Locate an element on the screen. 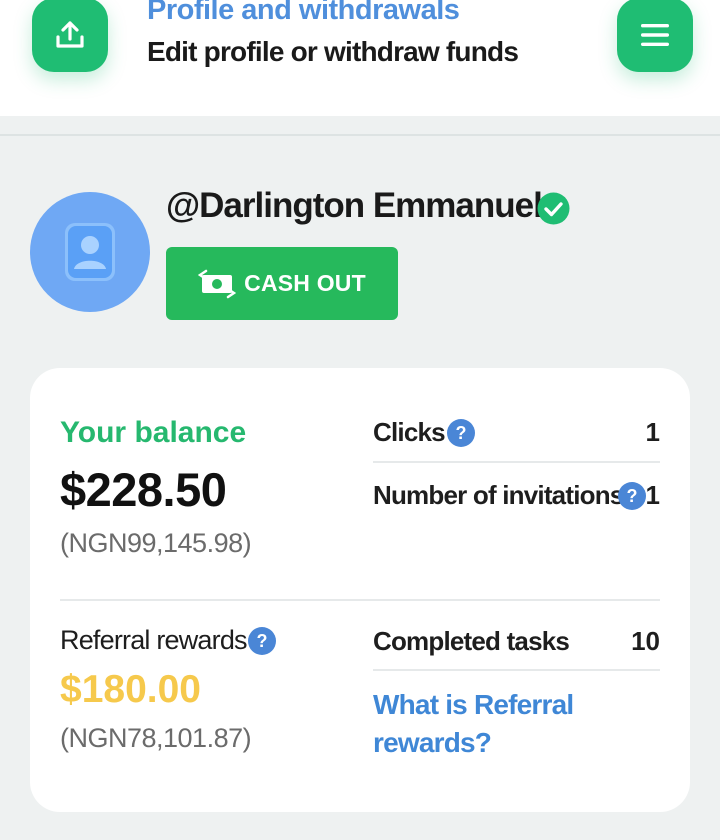 Image resolution: width=720 pixels, height=840 pixels. clicks-help-icon: ? is located at coordinates (461, 433).